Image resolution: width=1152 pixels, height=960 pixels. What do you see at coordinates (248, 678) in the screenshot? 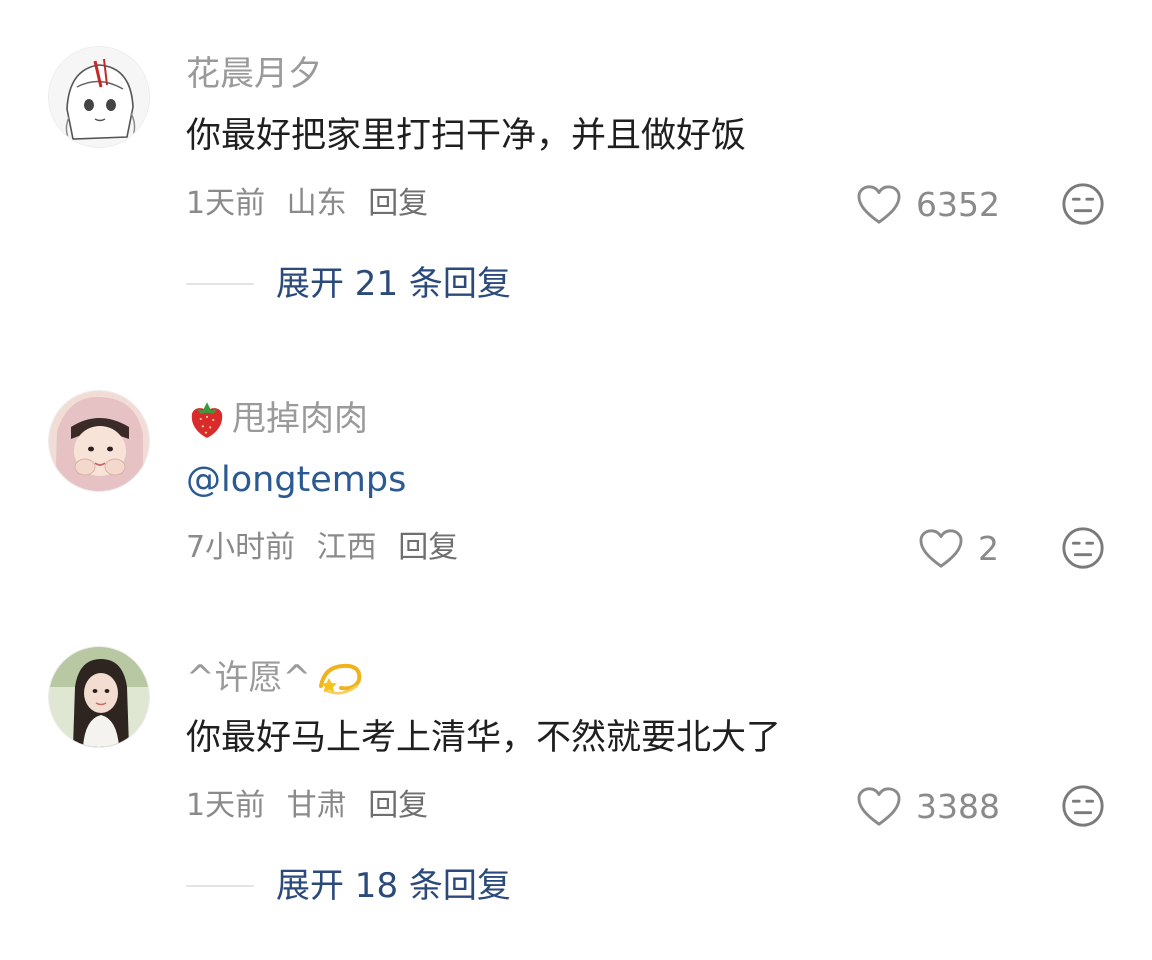
I see `username-label: ^许愿^` at bounding box center [248, 678].